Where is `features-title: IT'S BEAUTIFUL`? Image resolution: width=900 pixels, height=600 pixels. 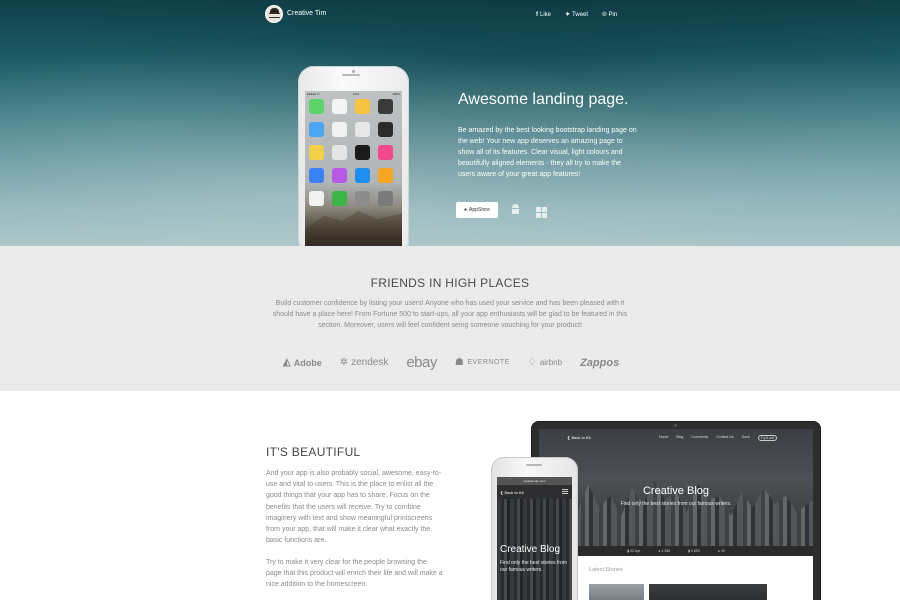 features-title: IT'S BEAUTIFUL is located at coordinates (313, 452).